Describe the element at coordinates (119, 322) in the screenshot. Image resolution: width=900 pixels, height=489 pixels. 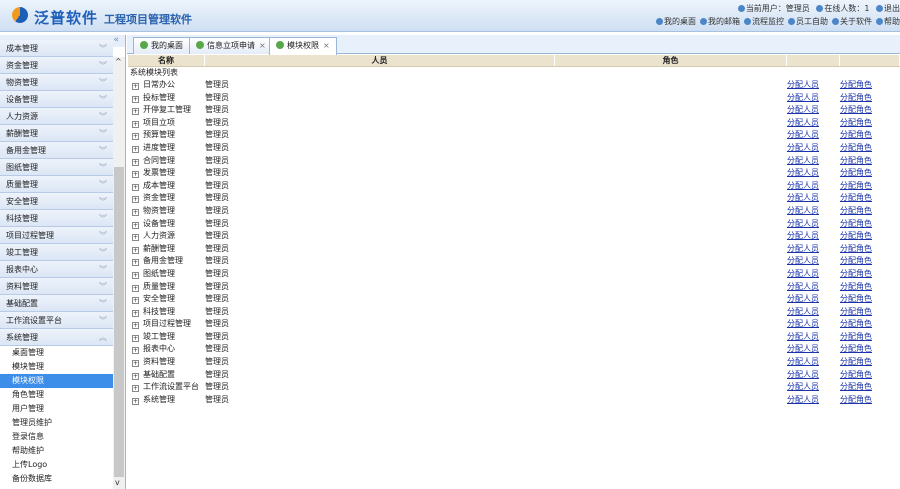
I see `scrollbar-thumb` at that location.